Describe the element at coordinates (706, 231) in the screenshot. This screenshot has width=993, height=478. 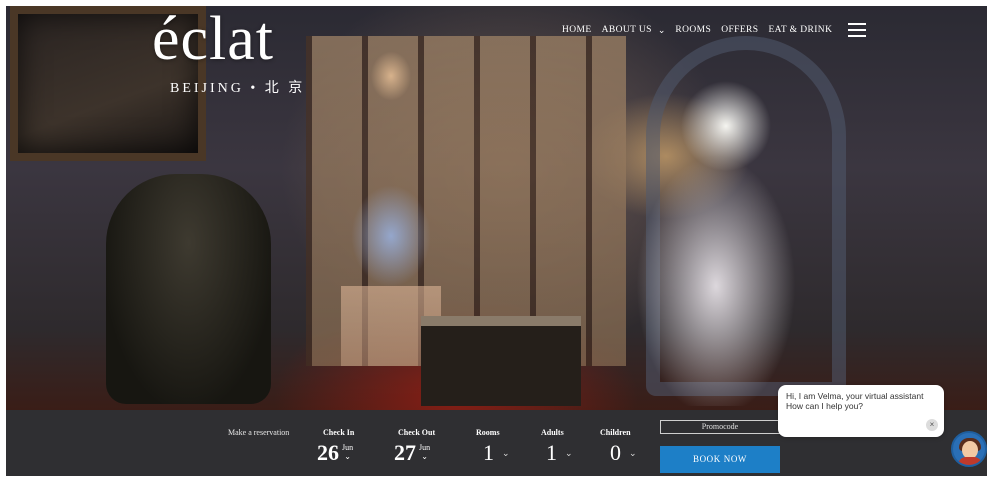
I see `woman-in-white` at that location.